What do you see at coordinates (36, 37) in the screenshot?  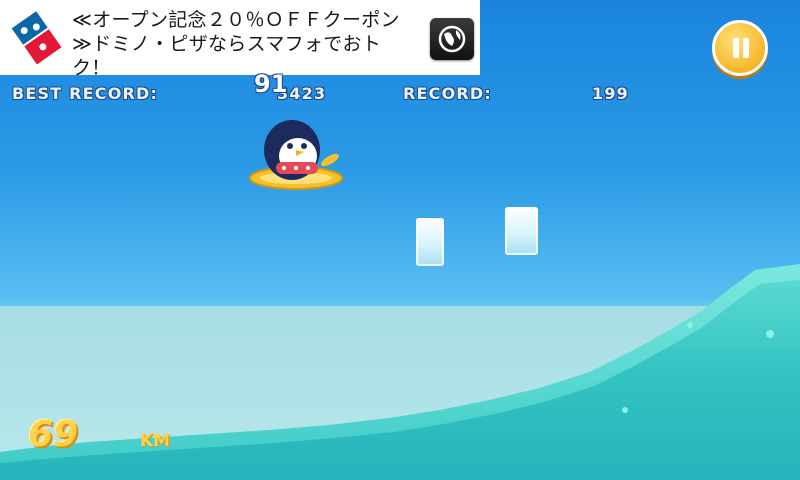 I see `dominos-logo-icon` at bounding box center [36, 37].